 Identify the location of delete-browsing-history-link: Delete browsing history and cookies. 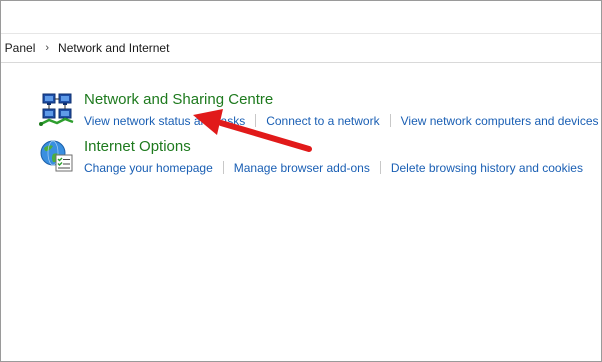
(487, 168).